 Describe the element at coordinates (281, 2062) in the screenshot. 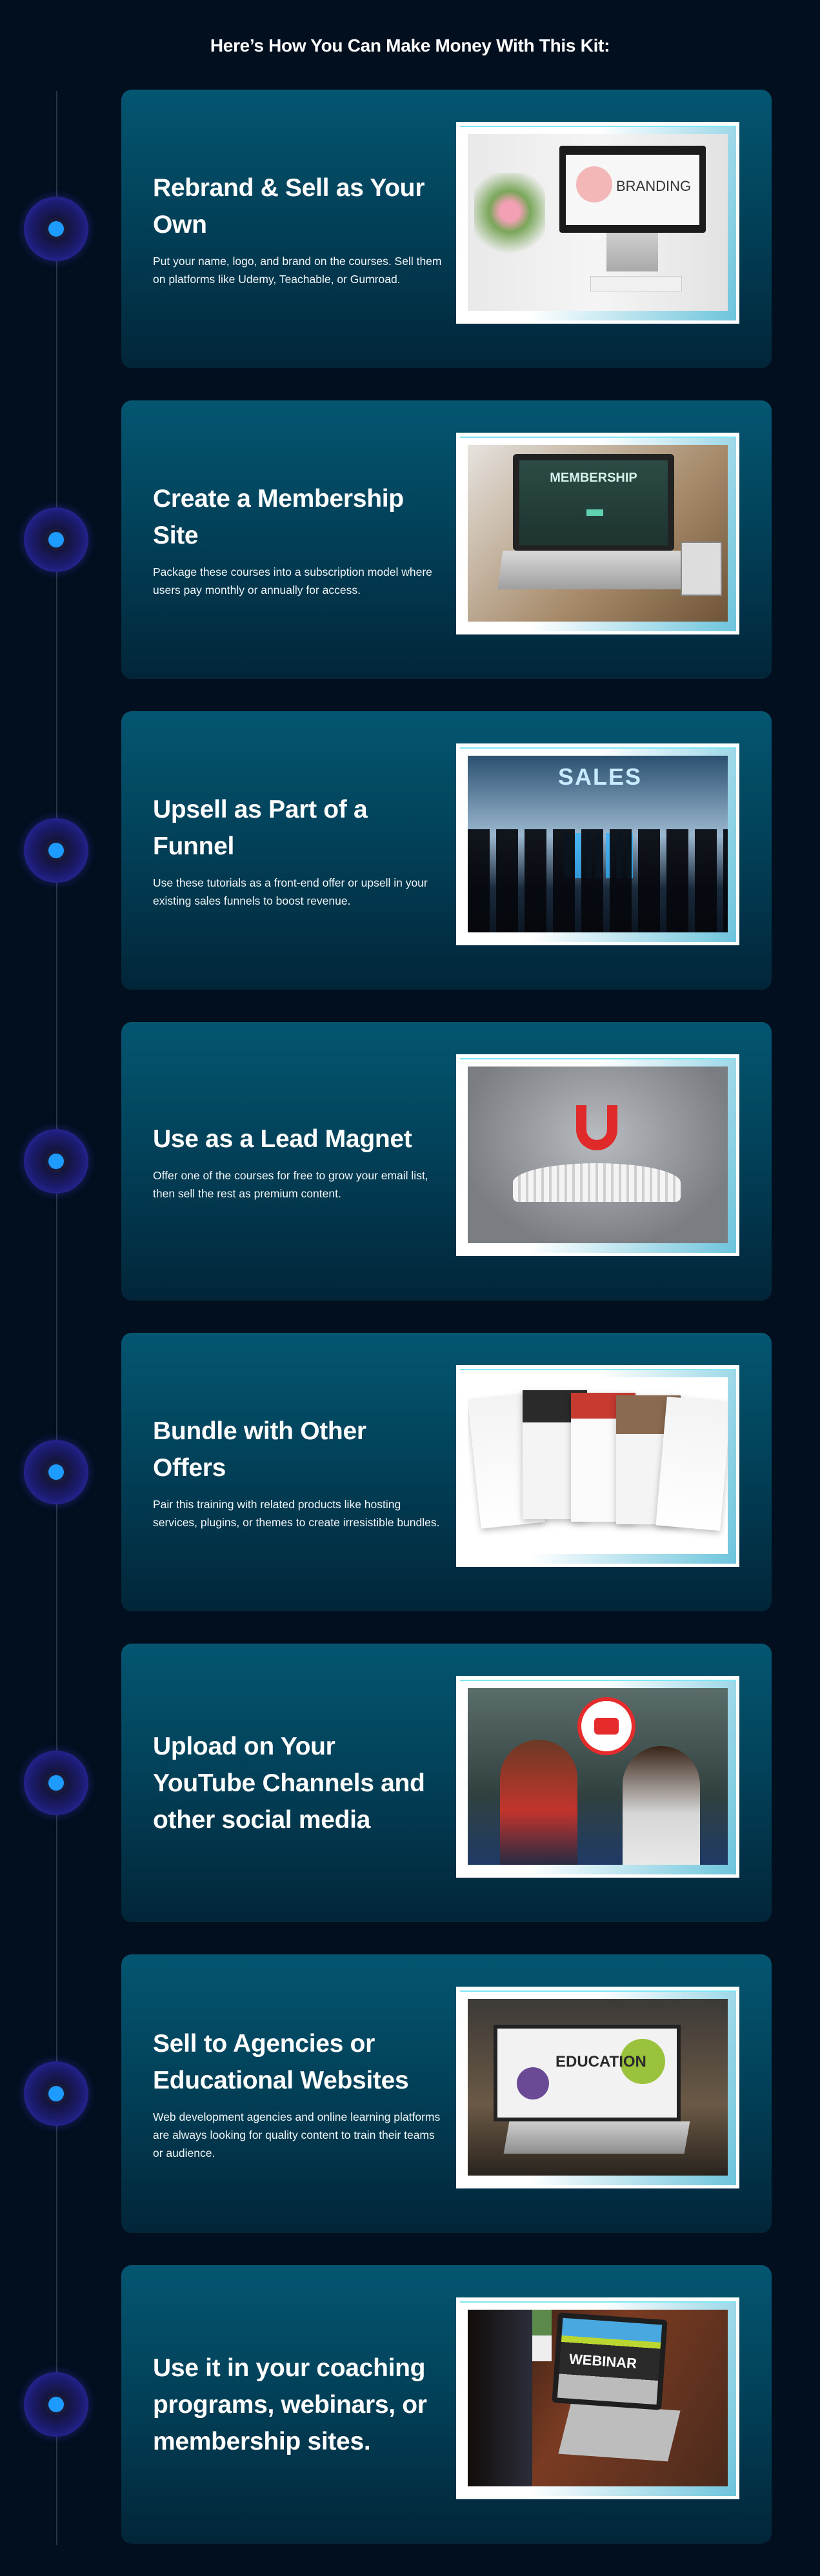

I see `card-heading: Sell to Agencies or Educational Websites` at that location.